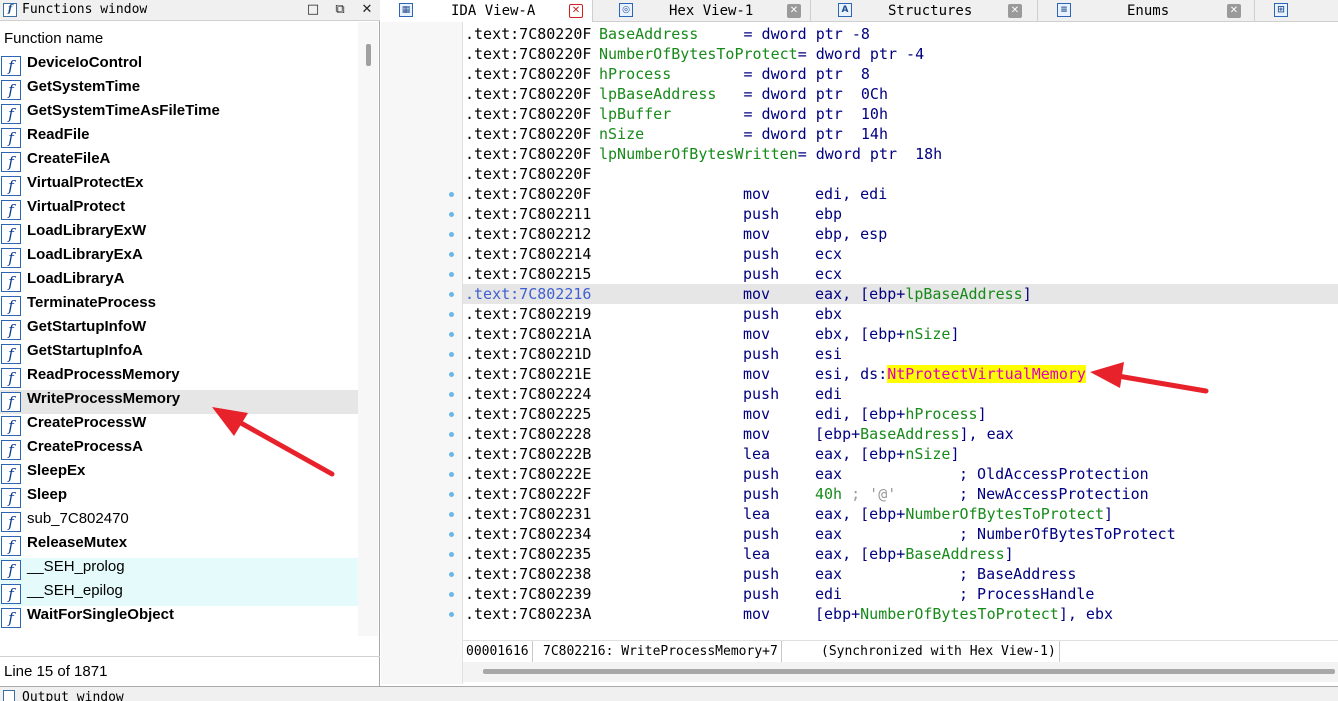 Image resolution: width=1338 pixels, height=701 pixels. I want to click on restore-button: ⧉, so click(340, 10).